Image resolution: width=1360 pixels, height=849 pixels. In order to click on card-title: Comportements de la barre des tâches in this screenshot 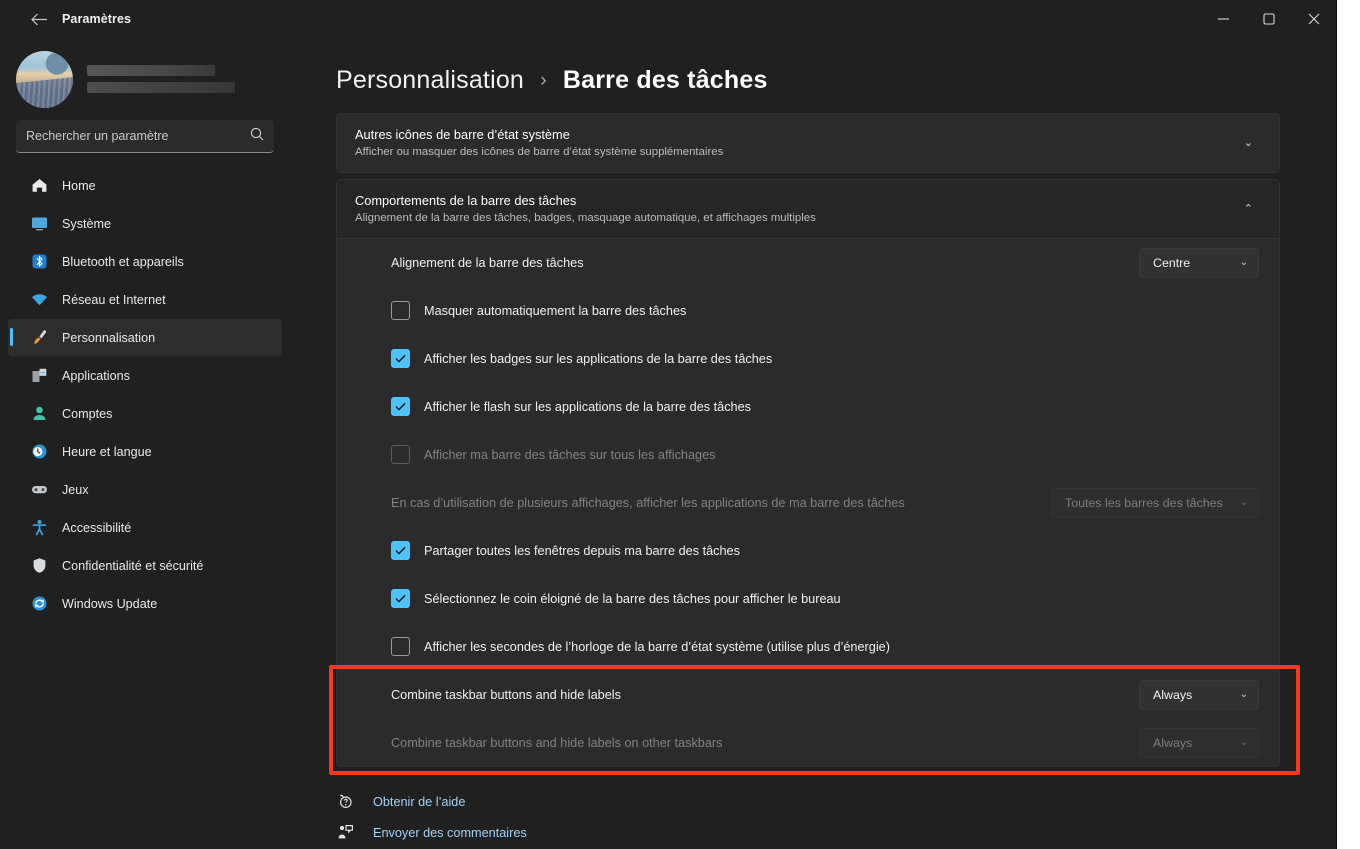, I will do `click(466, 200)`.